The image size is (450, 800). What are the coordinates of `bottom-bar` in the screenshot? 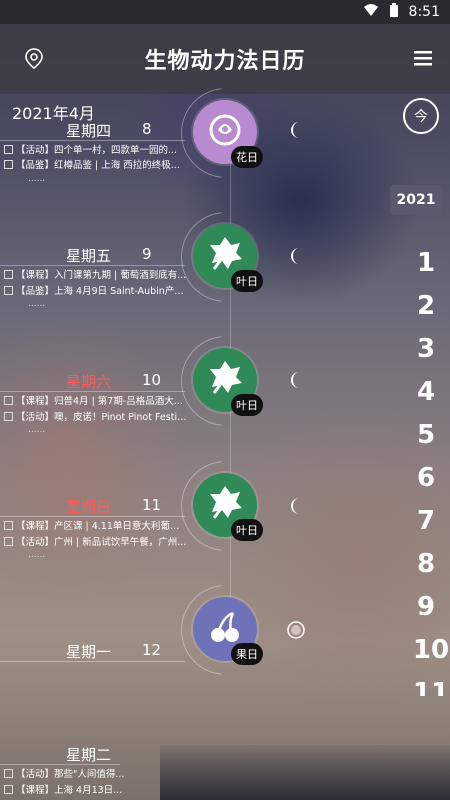 It's located at (305, 772).